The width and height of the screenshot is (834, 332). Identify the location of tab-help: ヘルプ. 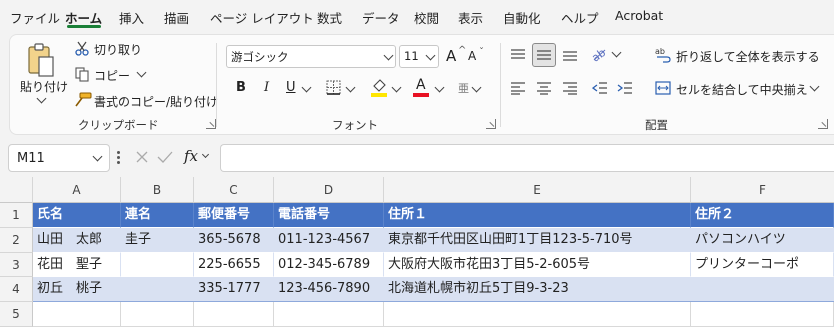
(580, 17).